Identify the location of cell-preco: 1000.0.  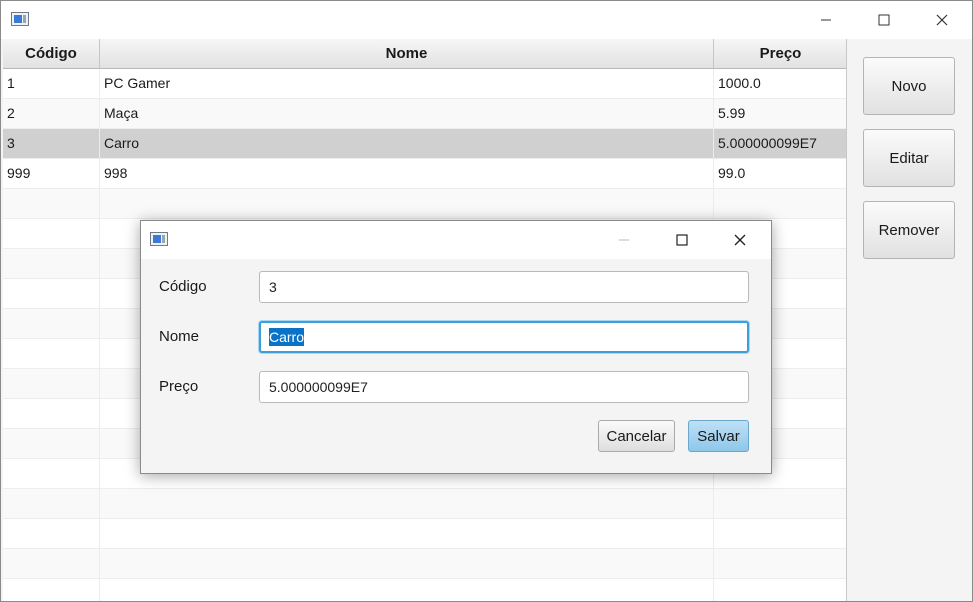
(739, 83).